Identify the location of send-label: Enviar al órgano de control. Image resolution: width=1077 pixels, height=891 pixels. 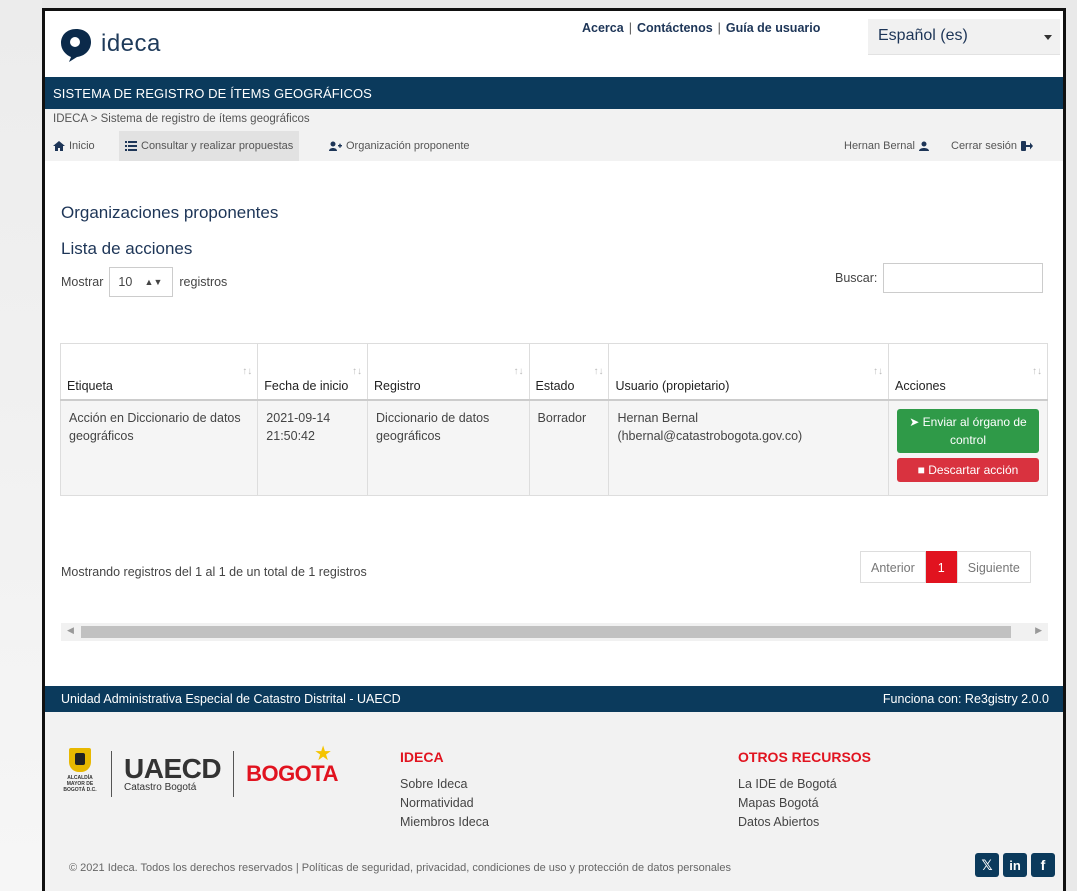
(974, 430).